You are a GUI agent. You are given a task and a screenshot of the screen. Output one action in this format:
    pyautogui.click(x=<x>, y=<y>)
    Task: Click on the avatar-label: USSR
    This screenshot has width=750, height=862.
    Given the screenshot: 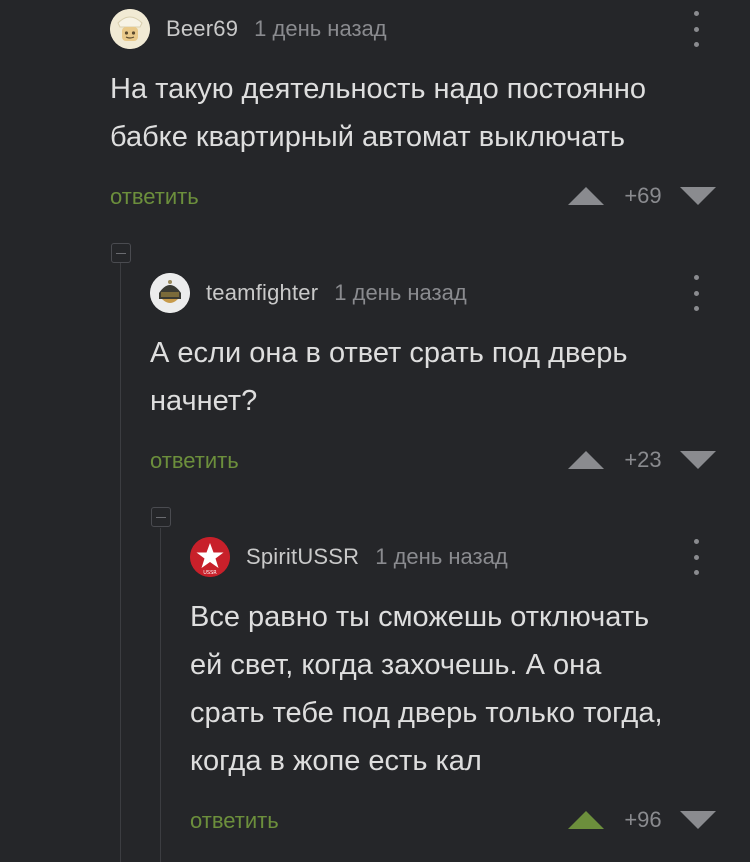 What is the action you would take?
    pyautogui.click(x=210, y=573)
    